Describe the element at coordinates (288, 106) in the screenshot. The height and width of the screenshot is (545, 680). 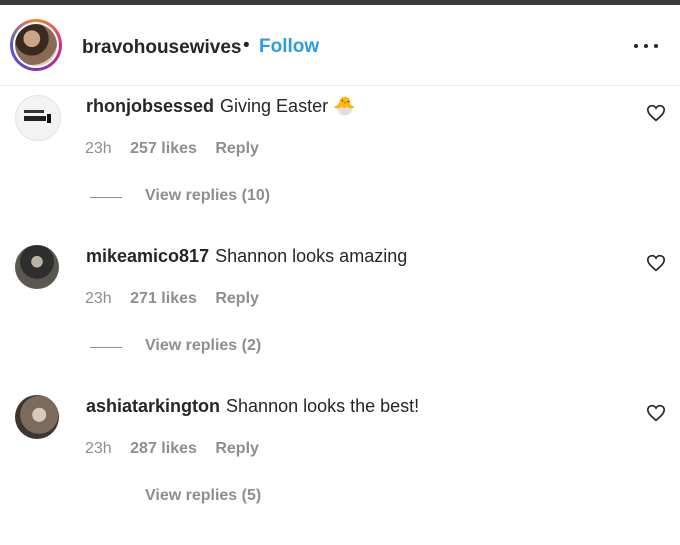
I see `comment-body: Giving Easter 🐣` at that location.